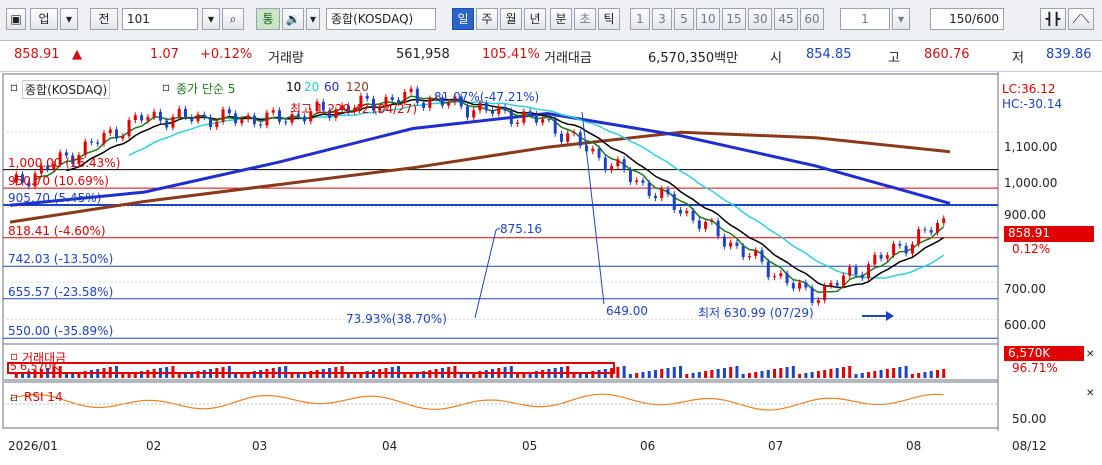 This screenshot has height=465, width=1102. What do you see at coordinates (14, 397) in the screenshot?
I see `rsi-square-icon: ▫` at bounding box center [14, 397].